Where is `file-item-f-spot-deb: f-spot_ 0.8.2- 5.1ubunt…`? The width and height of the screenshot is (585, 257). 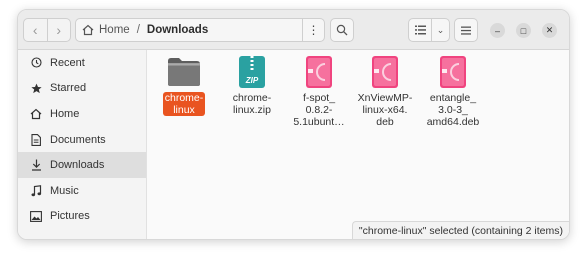
file-item-f-spot-deb: f-spot_ 0.8.2- 5.1ubunt… is located at coordinates (319, 91).